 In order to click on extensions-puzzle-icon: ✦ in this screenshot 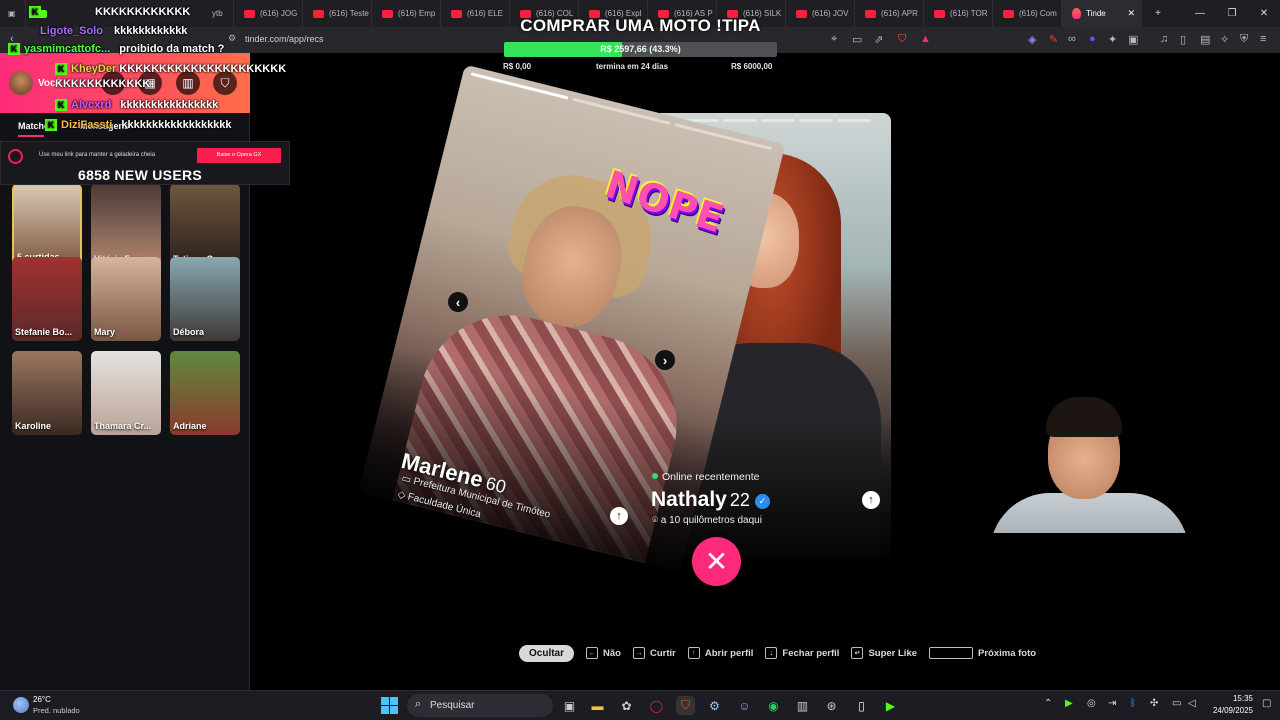, I will do `click(1112, 39)`.